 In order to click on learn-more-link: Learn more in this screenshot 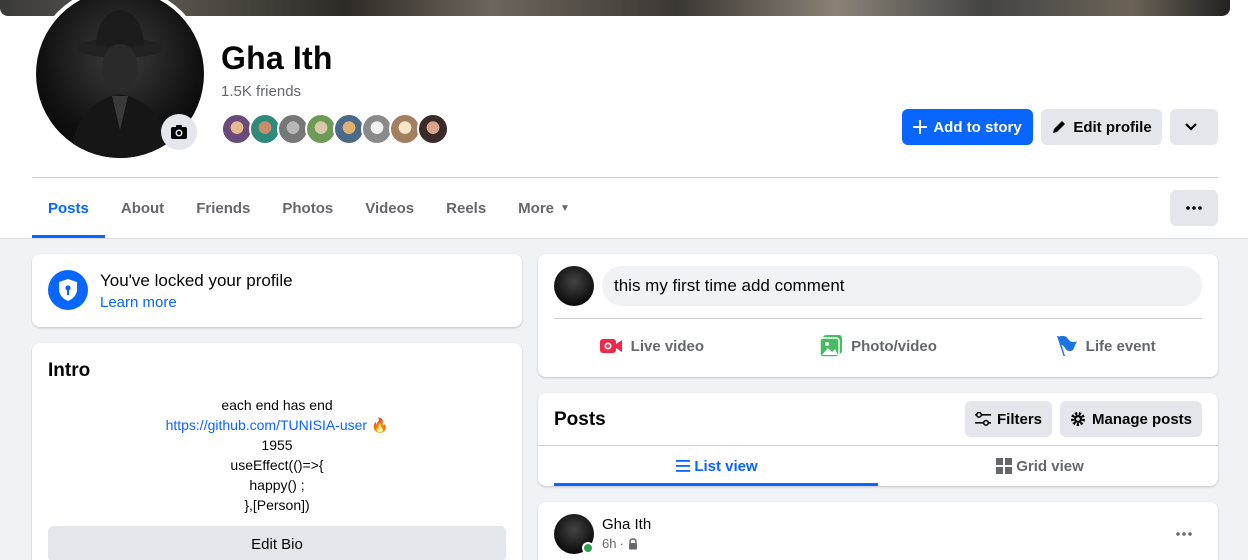, I will do `click(138, 302)`.